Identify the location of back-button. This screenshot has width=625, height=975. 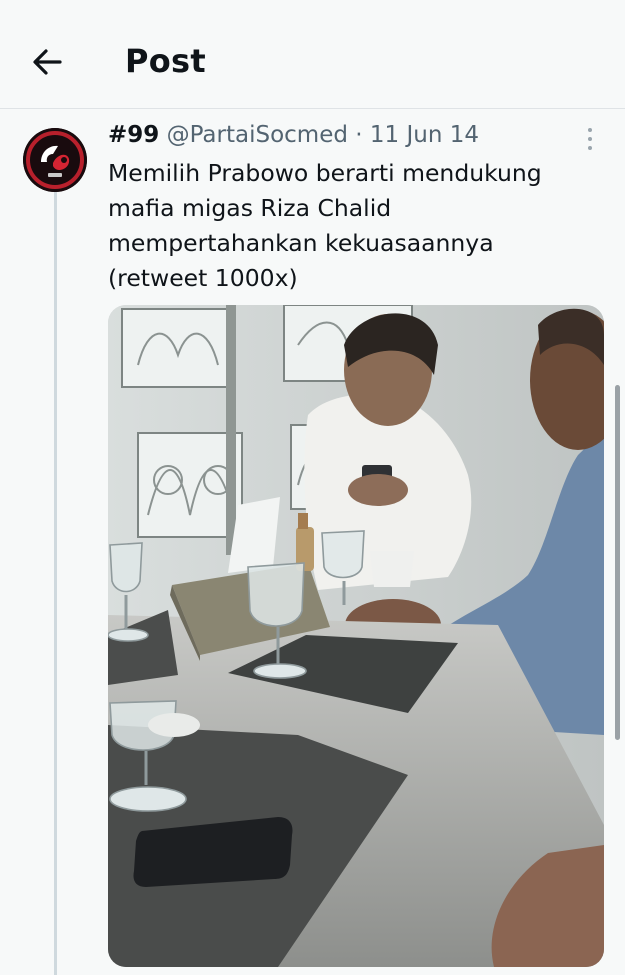
(48, 62).